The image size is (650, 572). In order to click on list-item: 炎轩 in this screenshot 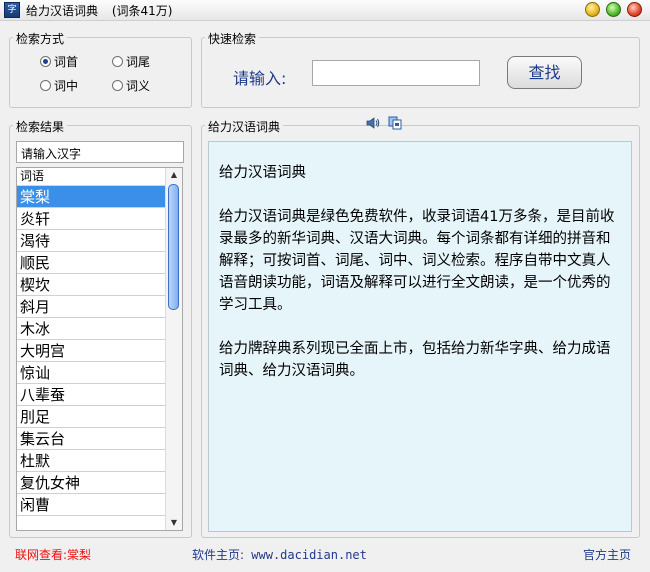, I will do `click(91, 219)`.